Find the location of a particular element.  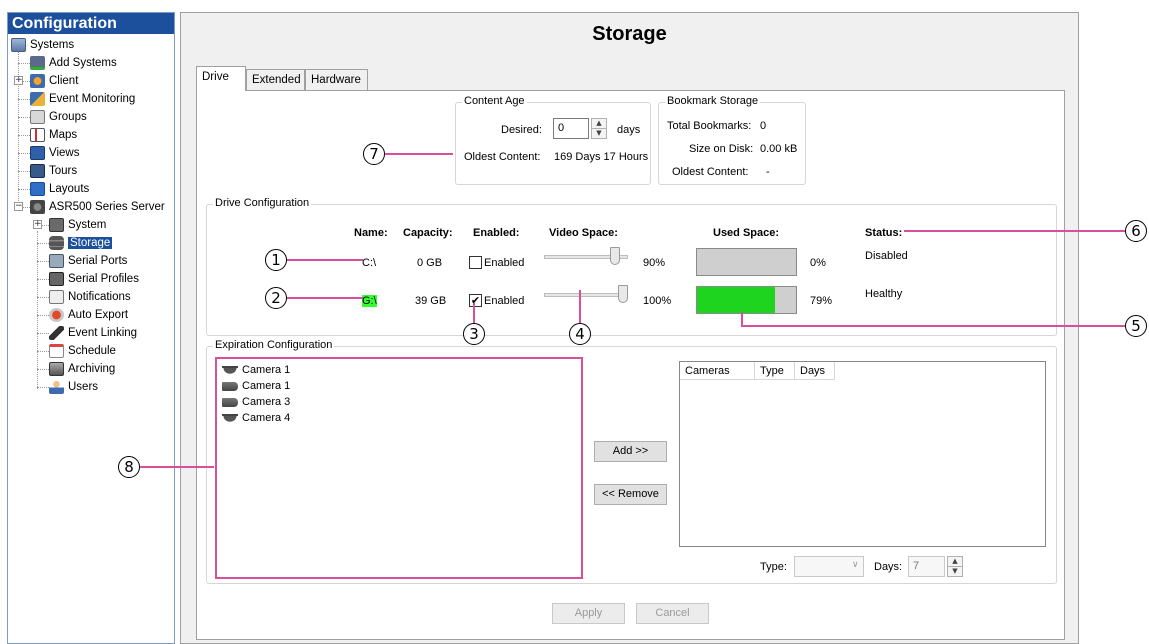

tree-item-groups: Groups is located at coordinates (58, 117).